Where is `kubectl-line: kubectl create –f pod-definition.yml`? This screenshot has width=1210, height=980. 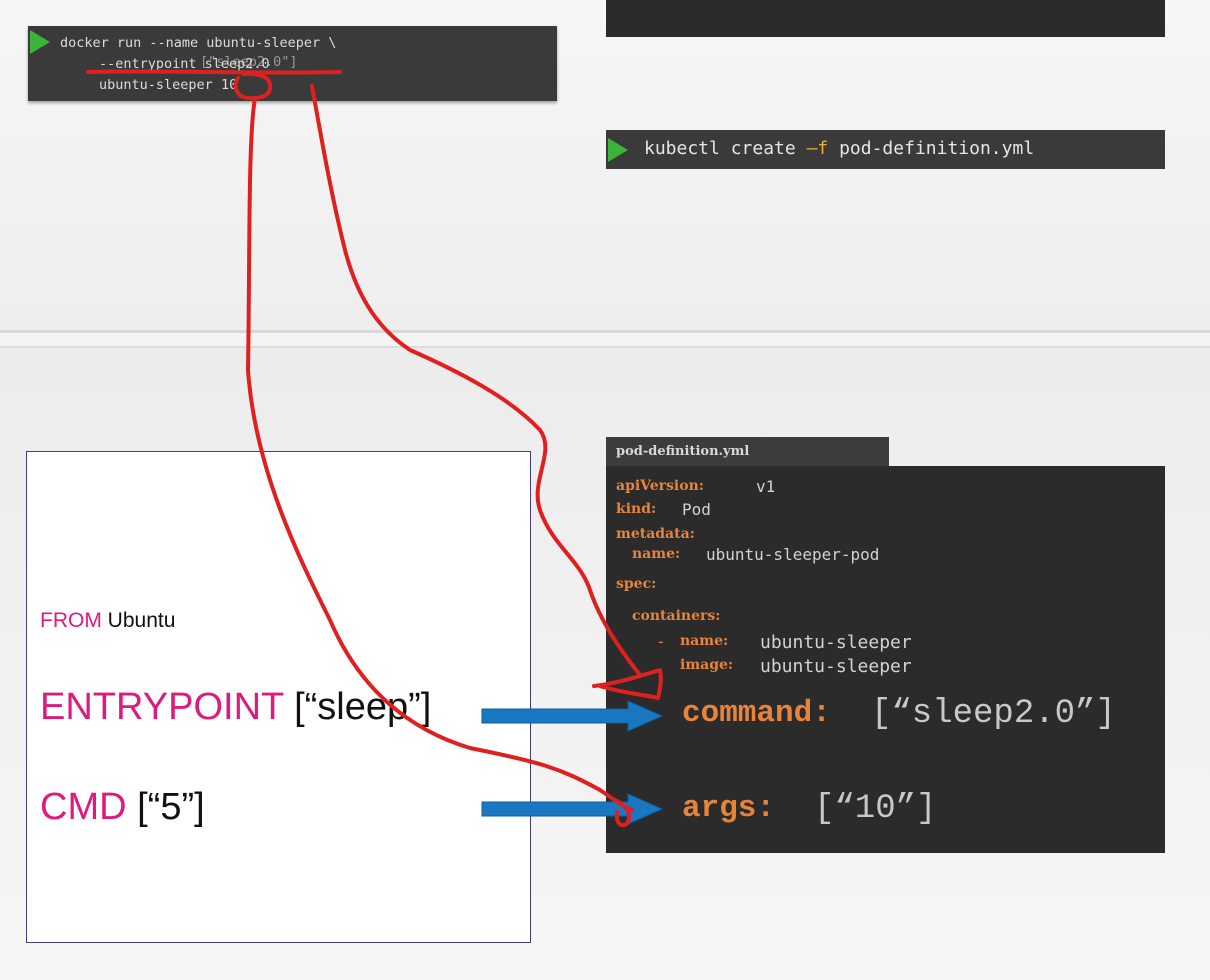
kubectl-line: kubectl create –f pod-definition.yml is located at coordinates (839, 148).